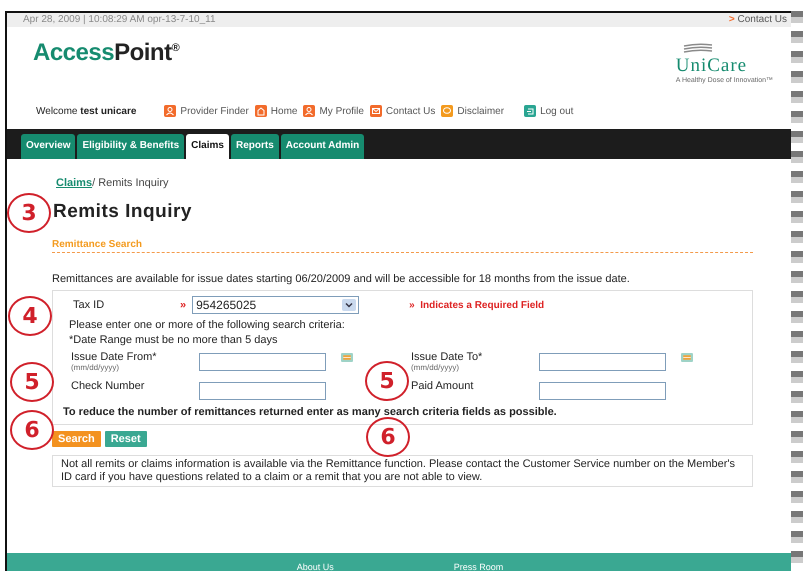  What do you see at coordinates (183, 305) in the screenshot?
I see `required-mark: »` at bounding box center [183, 305].